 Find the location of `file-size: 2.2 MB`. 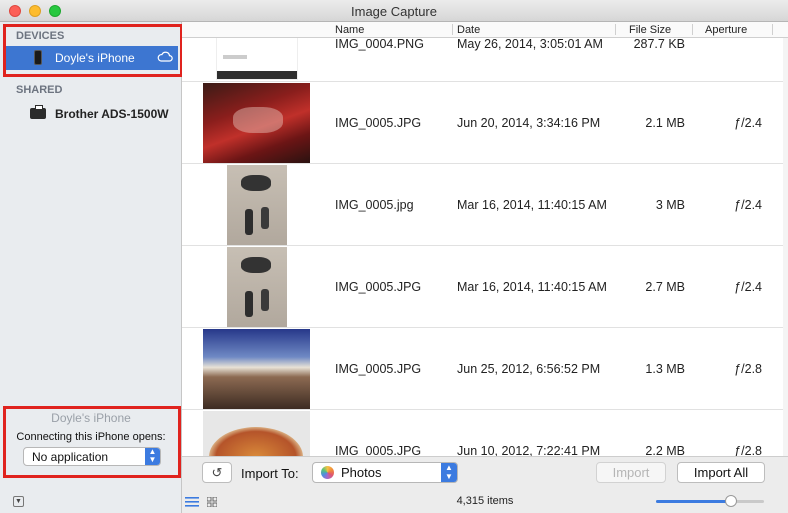

file-size: 2.2 MB is located at coordinates (665, 450).